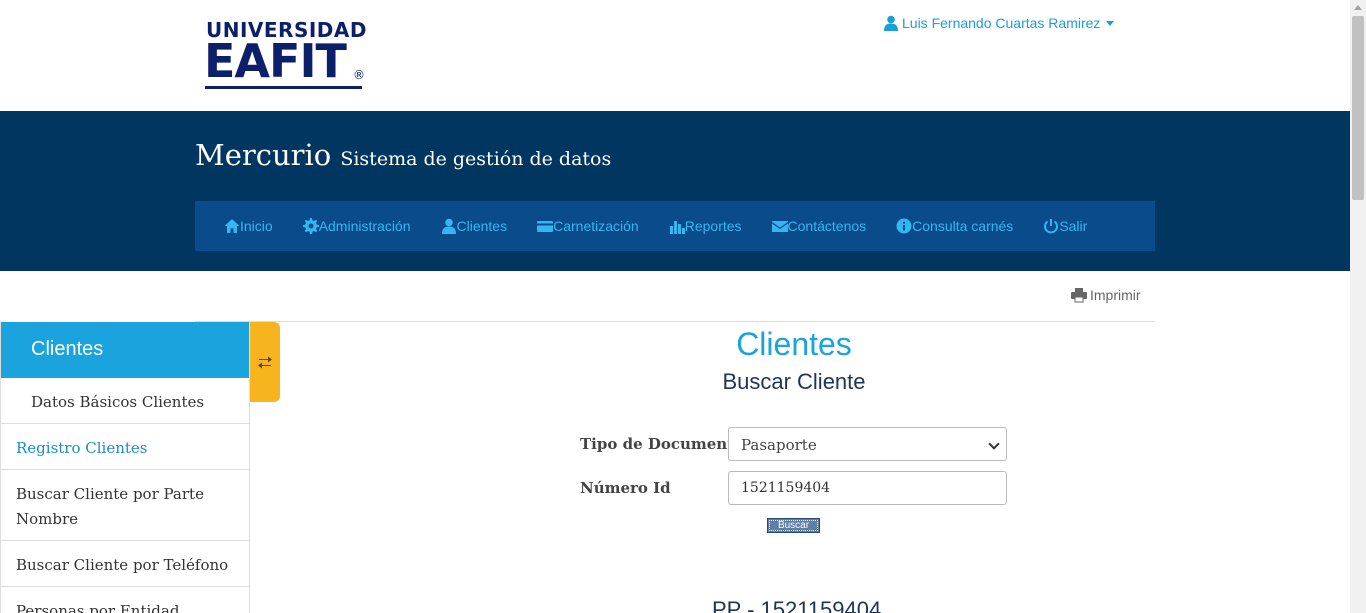  I want to click on nav-label: Consulta carnés, so click(963, 226).